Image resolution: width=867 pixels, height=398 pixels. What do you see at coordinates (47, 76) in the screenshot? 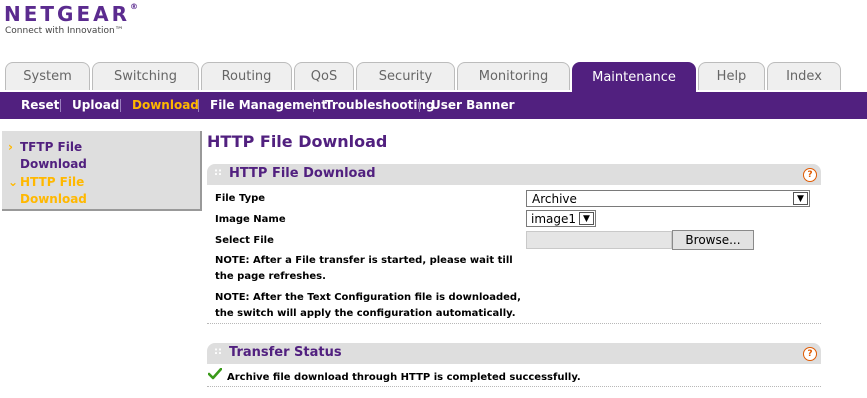
I see `tab-system: System` at bounding box center [47, 76].